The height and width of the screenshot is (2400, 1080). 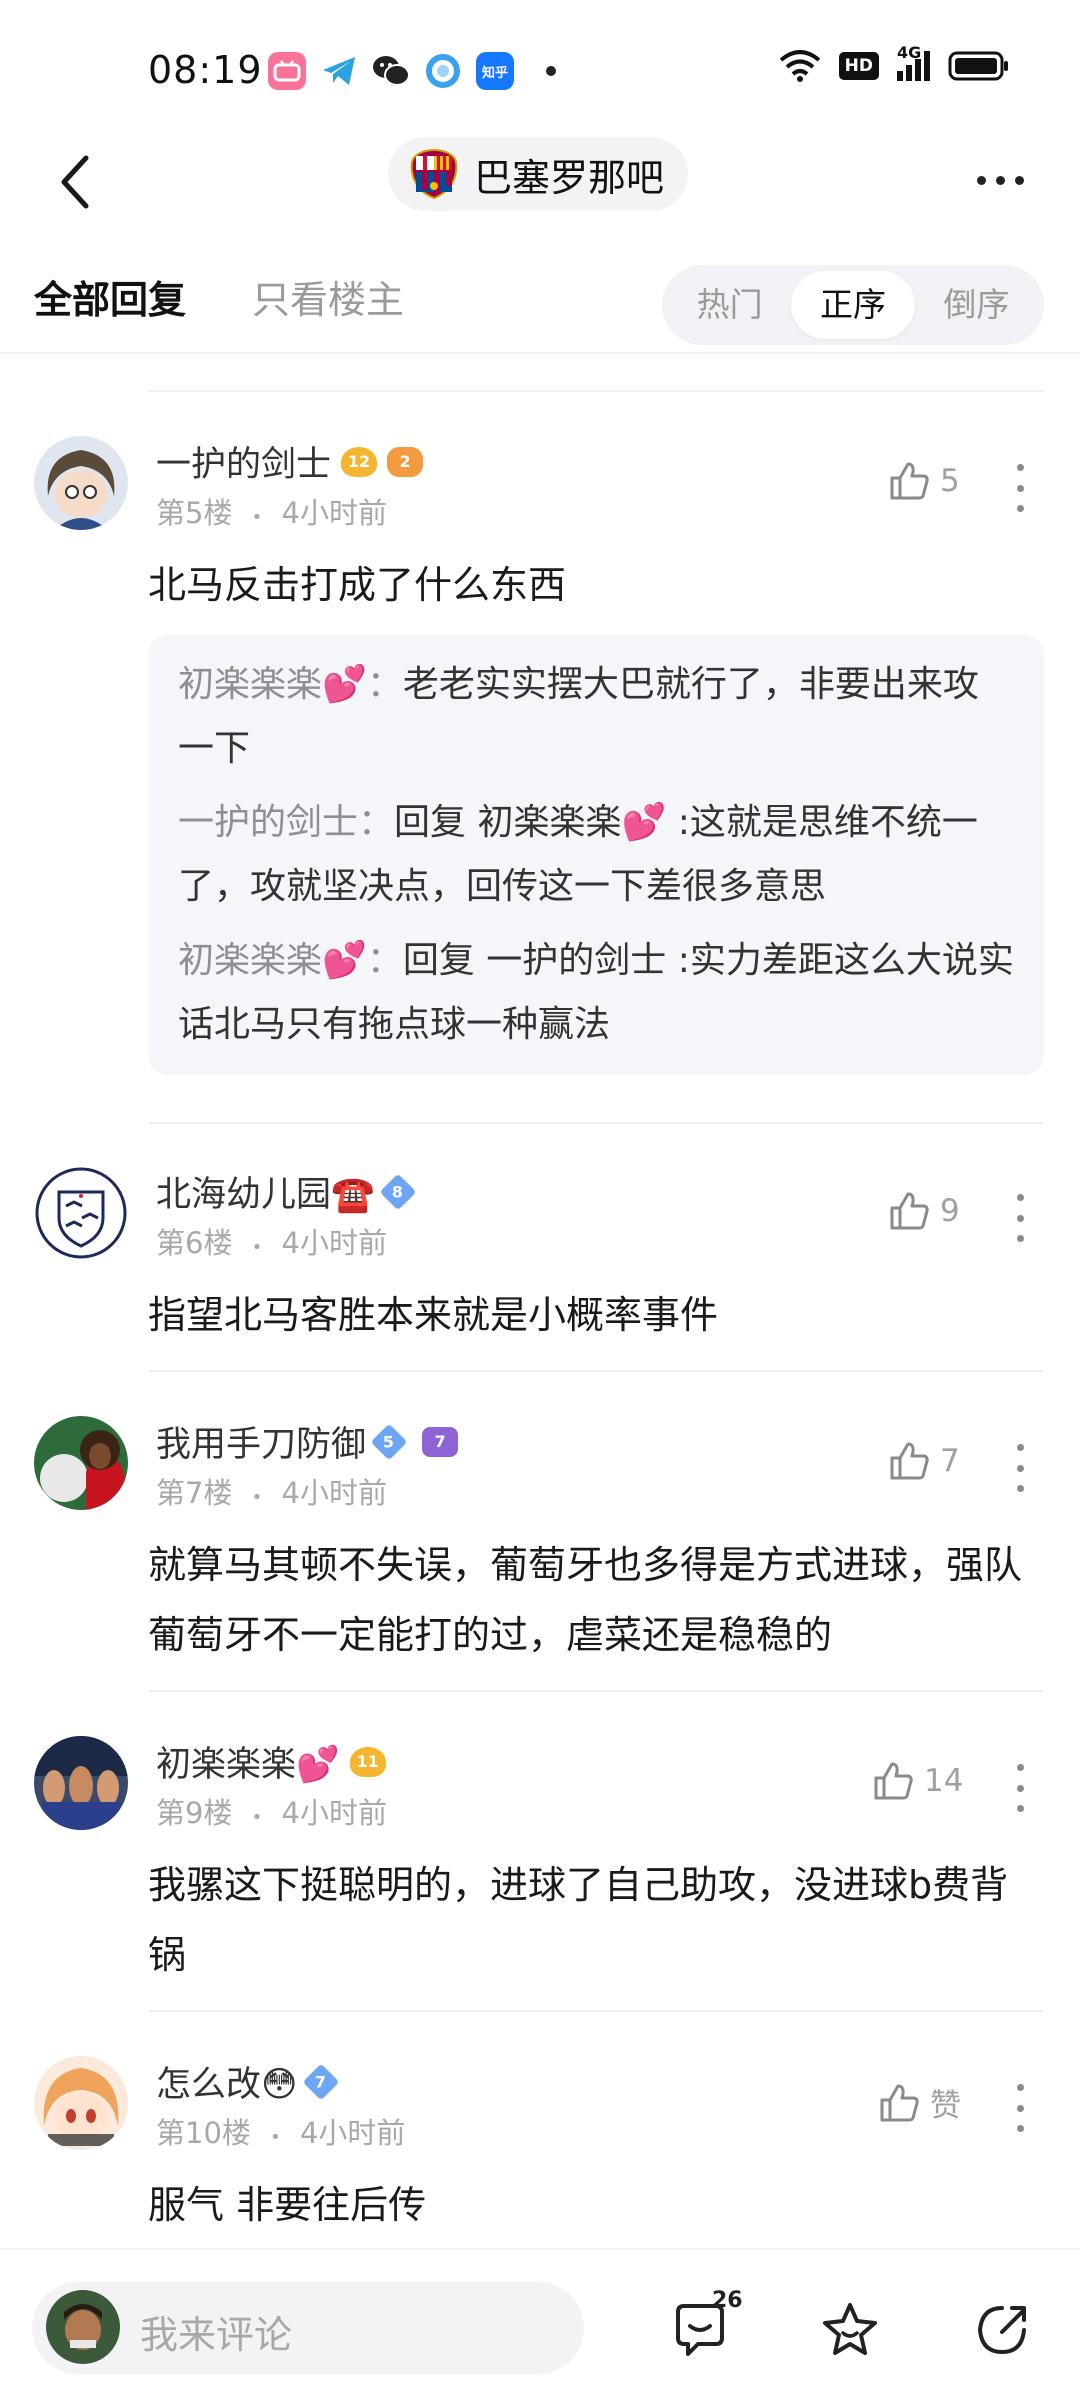 I want to click on comment-author: 北海幼儿园☎️ 8, so click(x=286, y=1191).